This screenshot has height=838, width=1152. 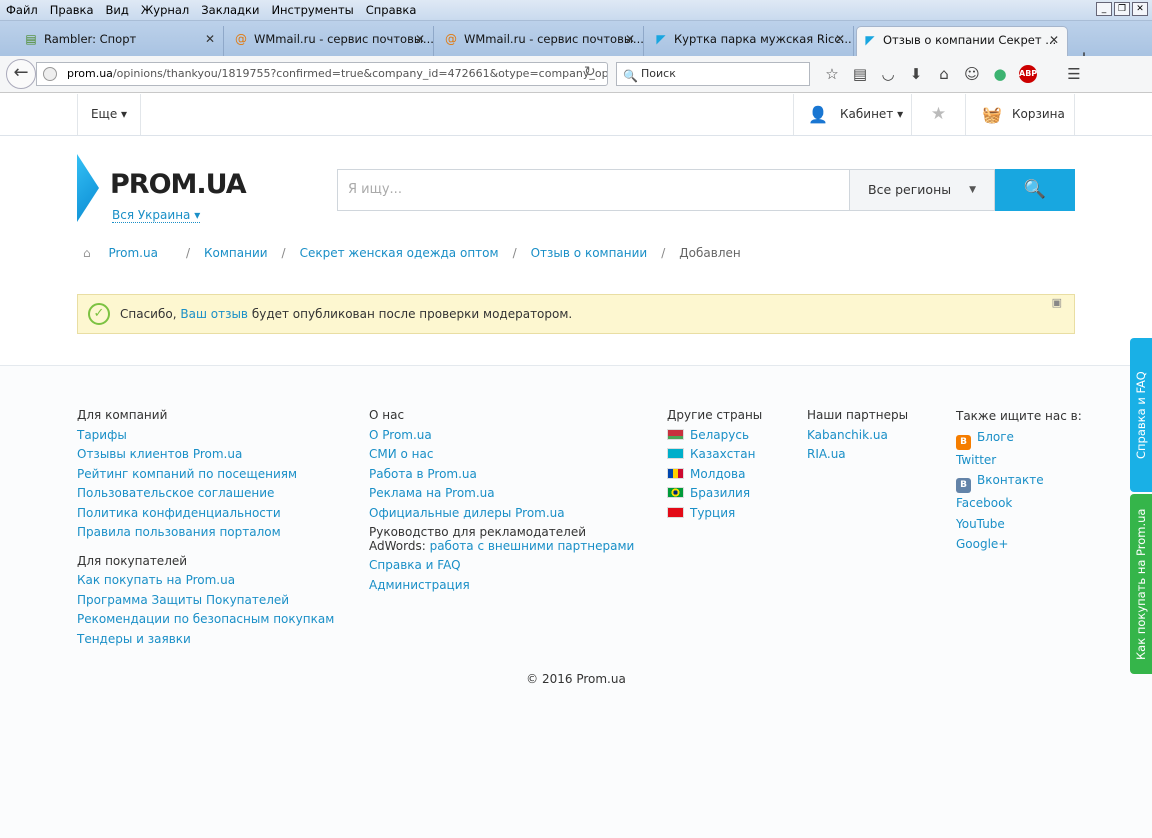 I want to click on menu-icon: ☰, so click(x=1074, y=74).